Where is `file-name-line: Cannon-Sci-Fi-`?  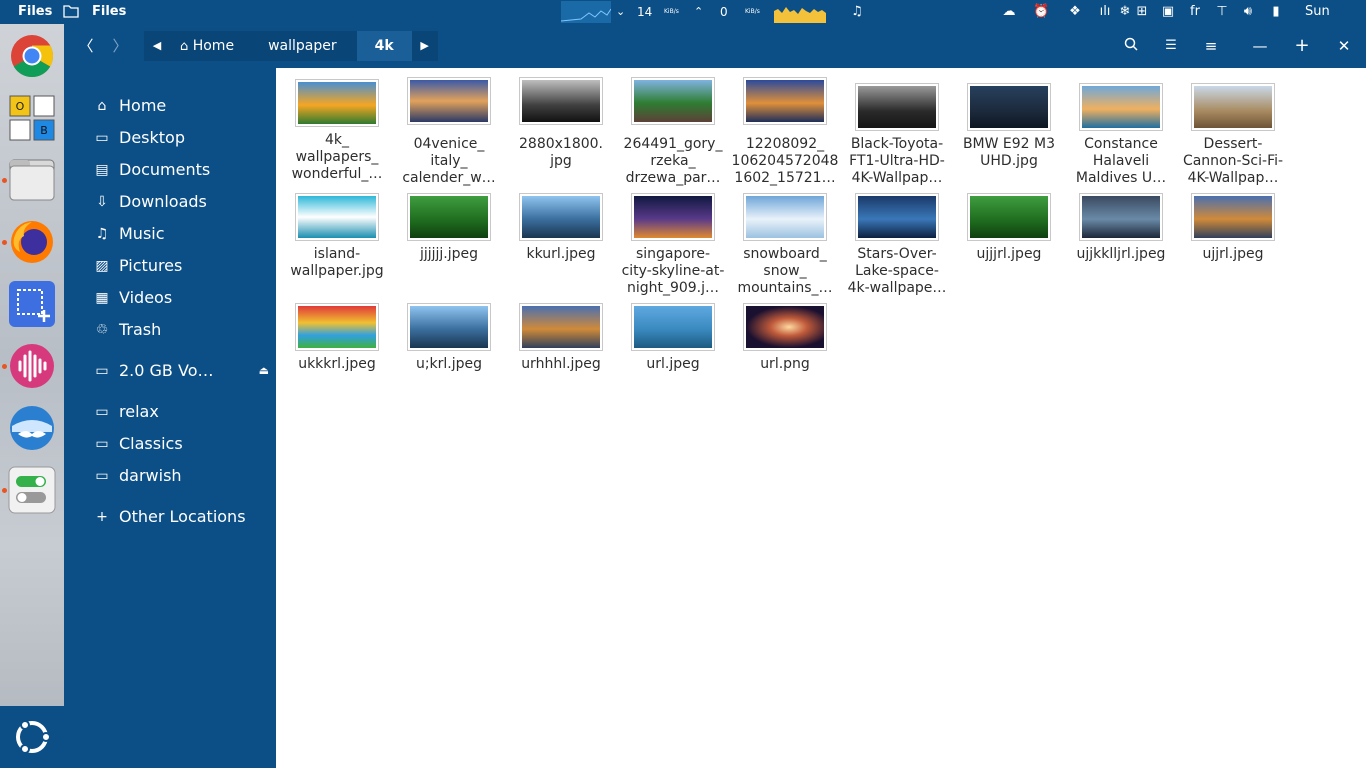
file-name-line: Cannon-Sci-Fi- is located at coordinates (1233, 161).